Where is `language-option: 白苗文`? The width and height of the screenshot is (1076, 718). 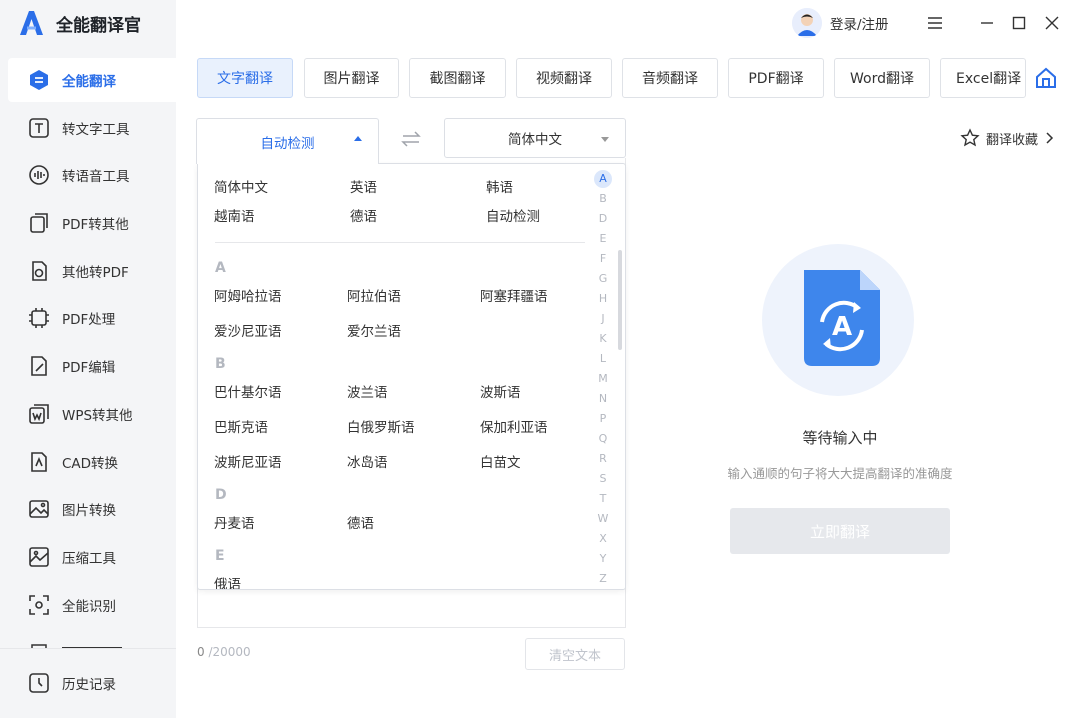
language-option: 白苗文 is located at coordinates (500, 461).